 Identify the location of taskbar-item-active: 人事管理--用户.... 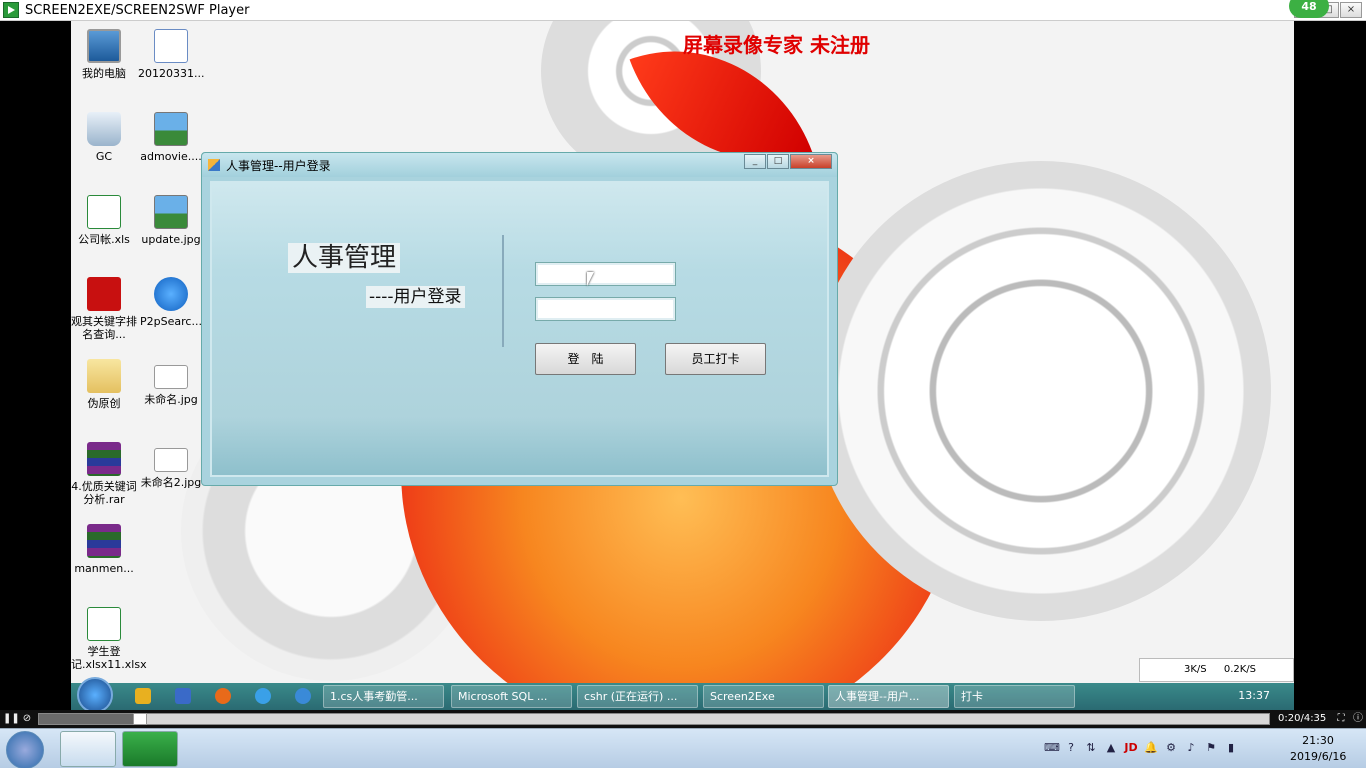
(888, 696).